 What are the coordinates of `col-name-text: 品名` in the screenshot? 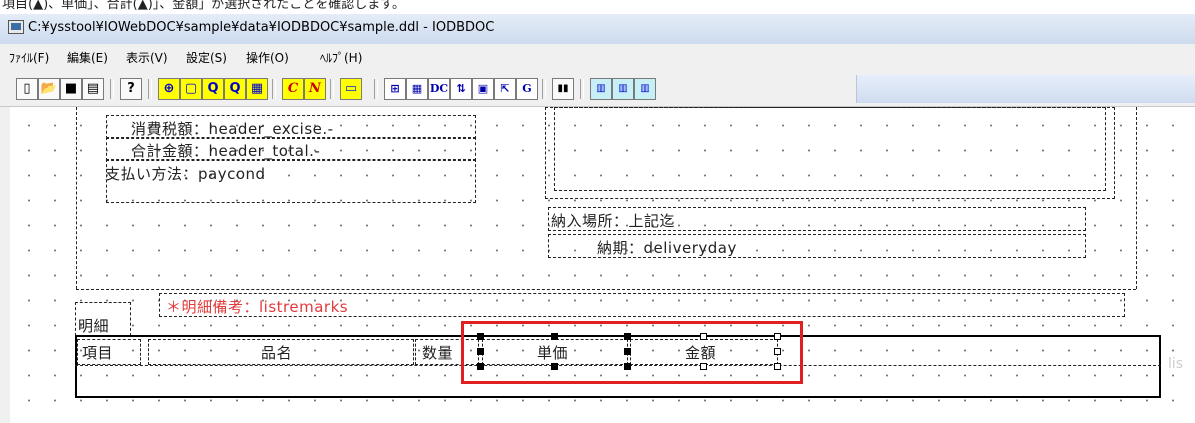 It's located at (277, 353).